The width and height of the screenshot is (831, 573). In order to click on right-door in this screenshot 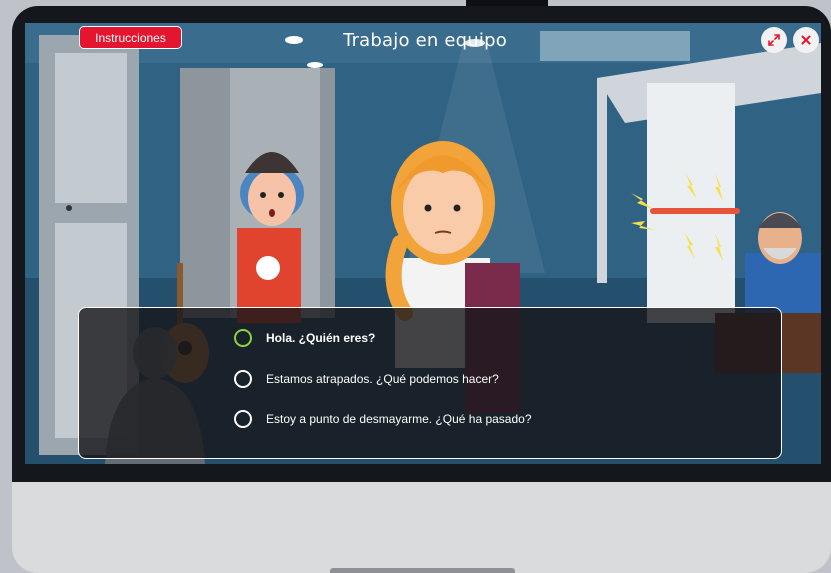, I will do `click(691, 203)`.